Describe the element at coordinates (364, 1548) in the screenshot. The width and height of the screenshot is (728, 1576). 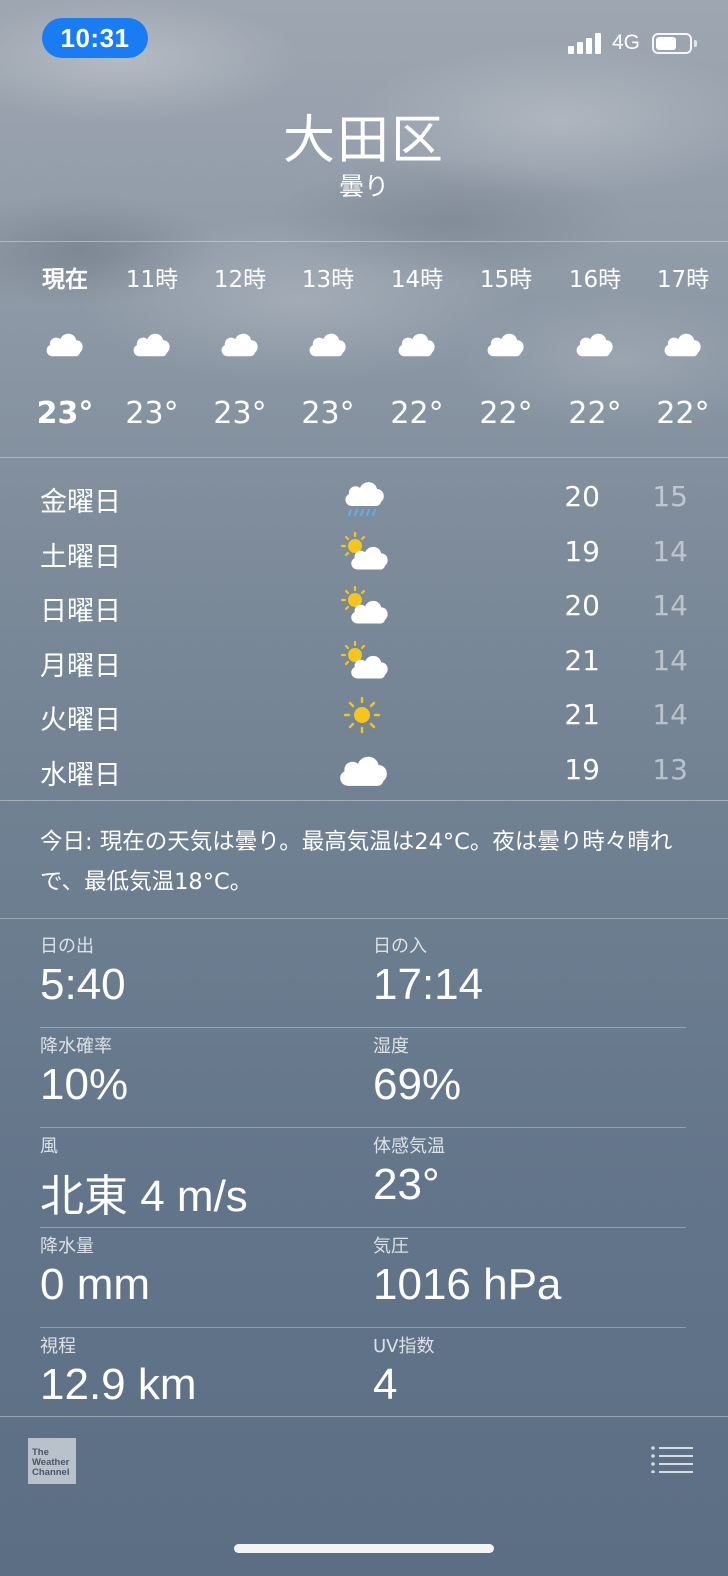
I see `home-indicator` at that location.